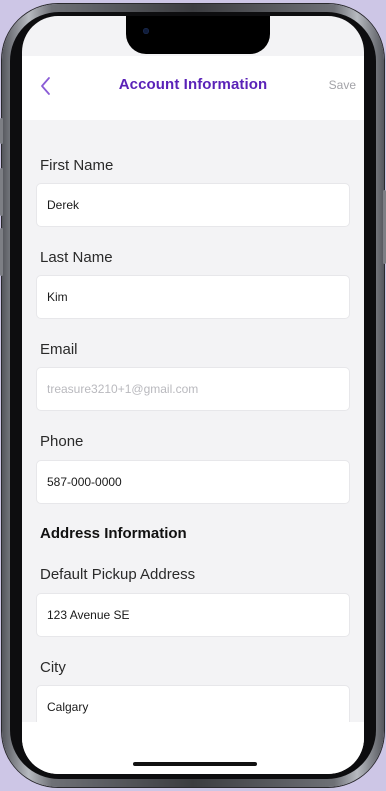 Image resolution: width=386 pixels, height=791 pixels. What do you see at coordinates (193, 482) in the screenshot?
I see `phone-field` at bounding box center [193, 482].